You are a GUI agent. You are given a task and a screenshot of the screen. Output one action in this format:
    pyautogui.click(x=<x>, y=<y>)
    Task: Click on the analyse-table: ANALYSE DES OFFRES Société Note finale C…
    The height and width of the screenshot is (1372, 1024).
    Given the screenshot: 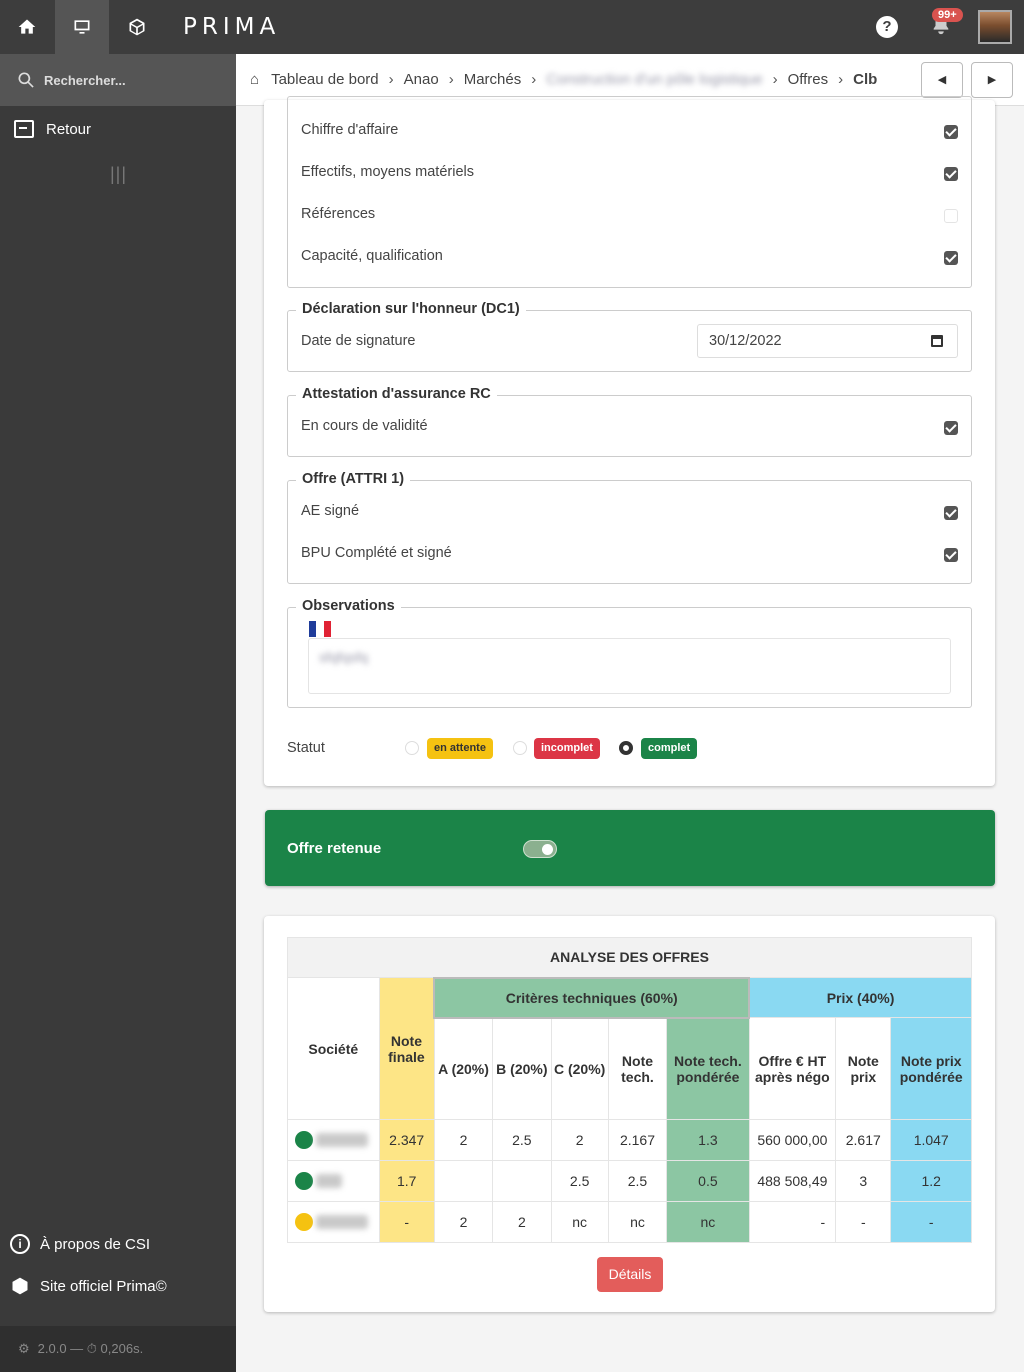 What is the action you would take?
    pyautogui.click(x=630, y=1090)
    